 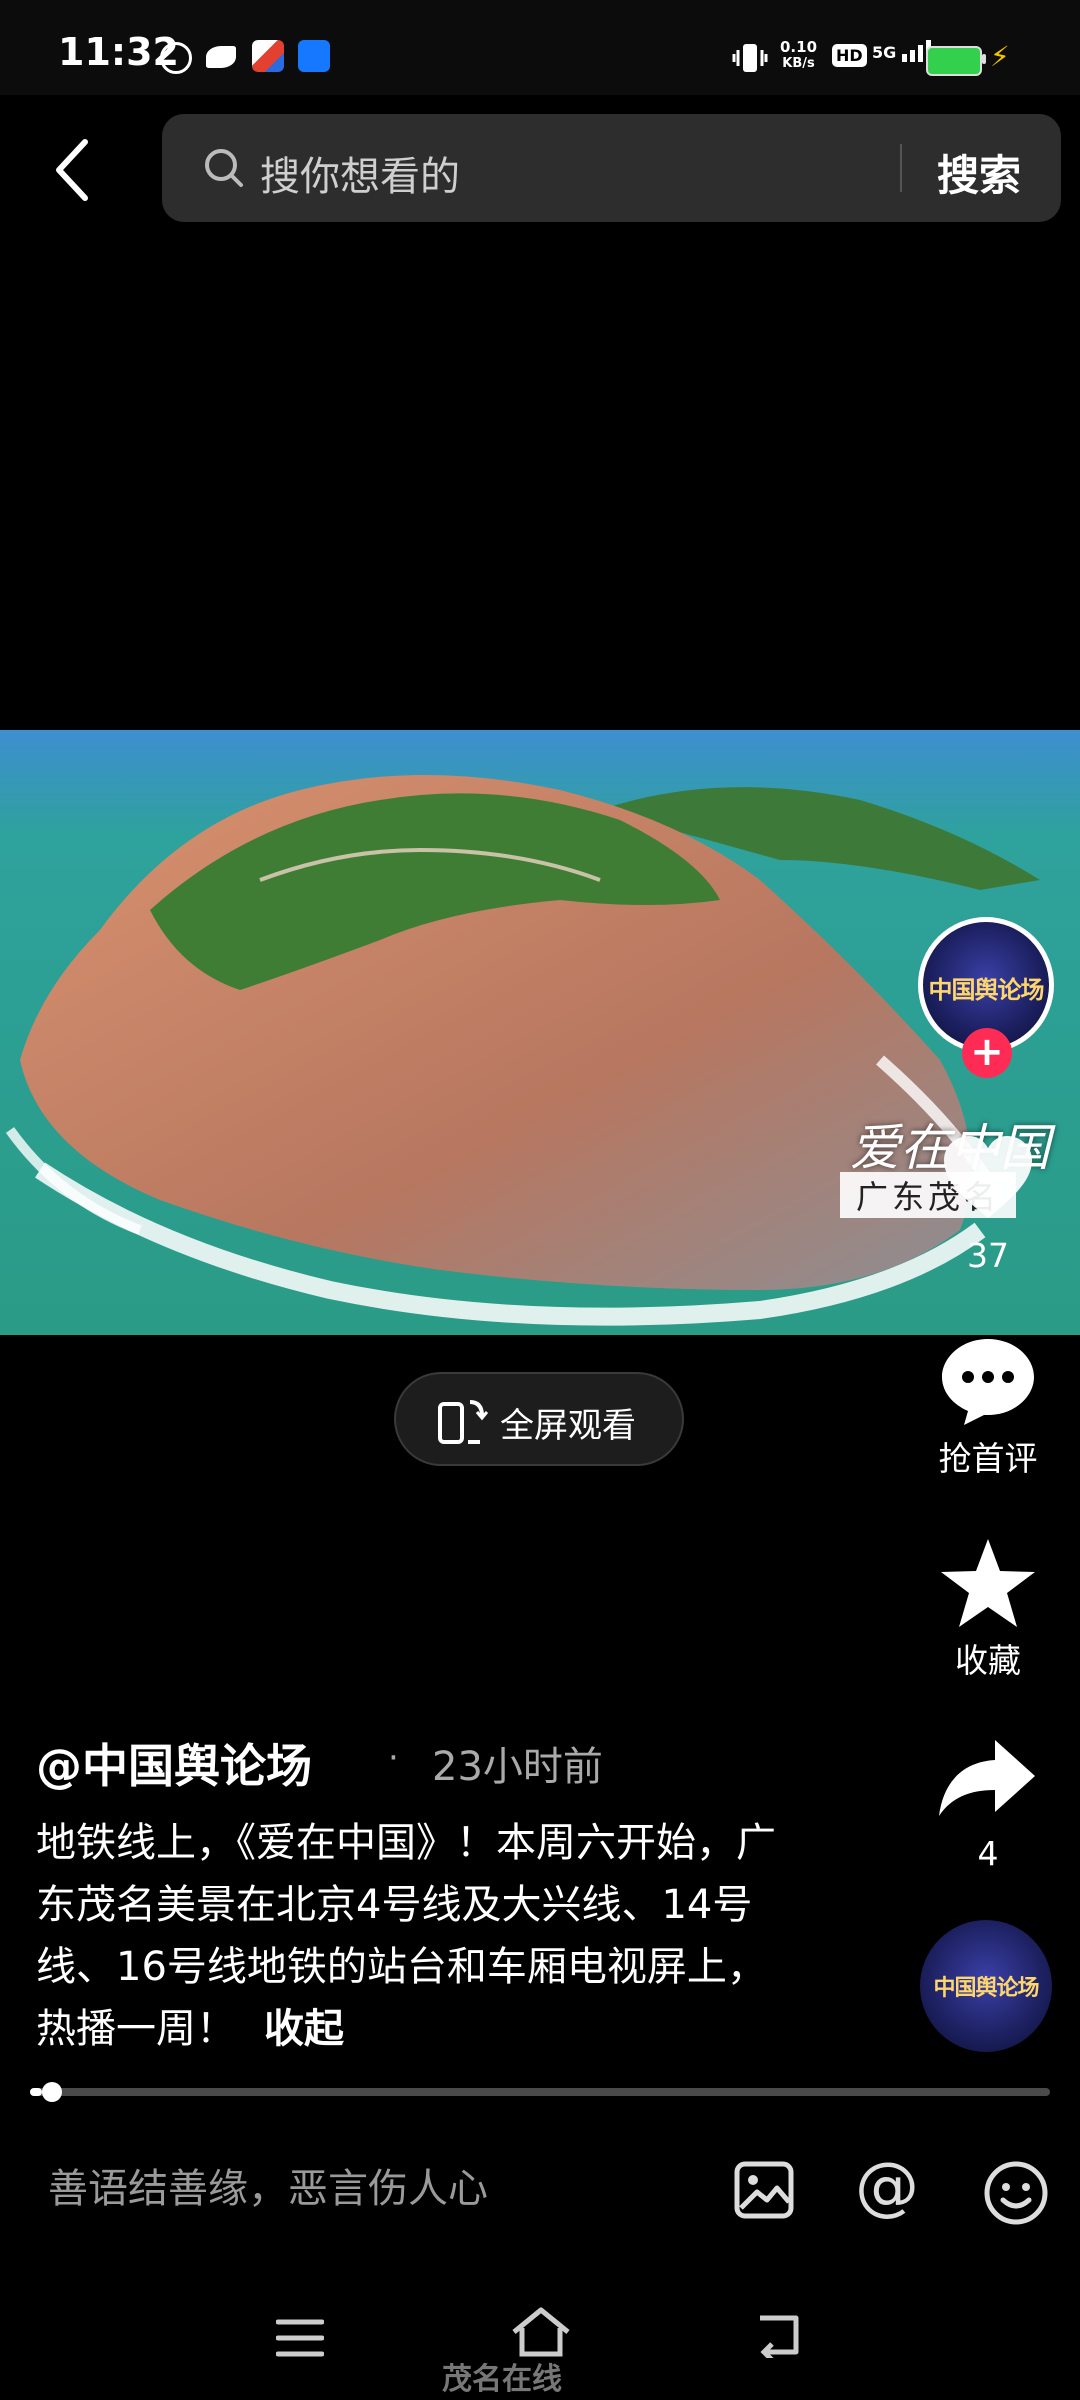 What do you see at coordinates (988, 1583) in the screenshot?
I see `star-icon` at bounding box center [988, 1583].